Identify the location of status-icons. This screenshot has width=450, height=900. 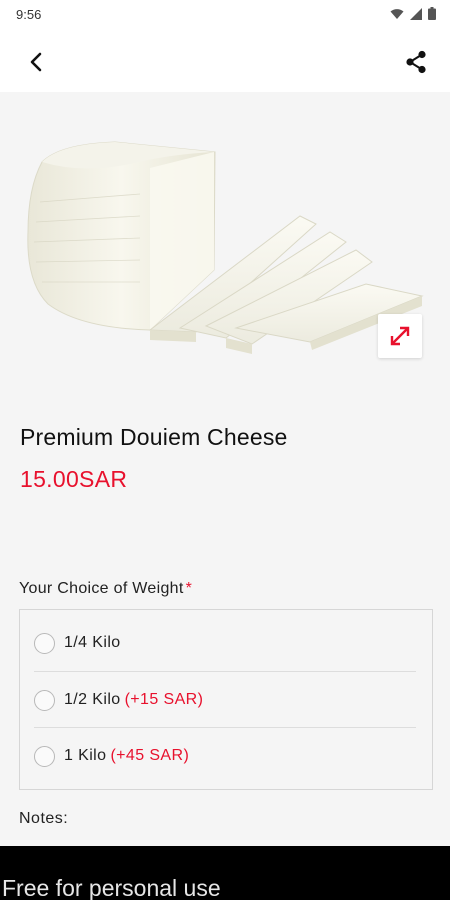
(413, 13).